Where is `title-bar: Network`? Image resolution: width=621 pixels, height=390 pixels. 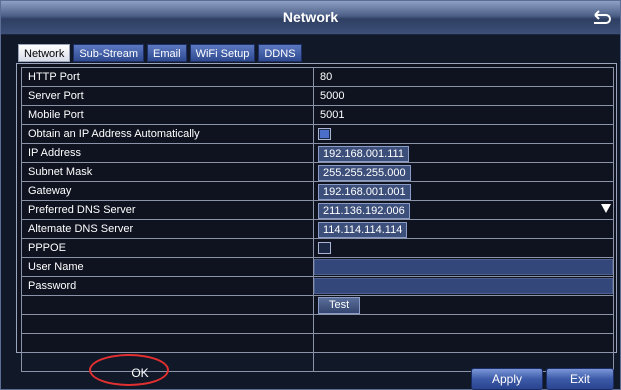
title-bar: Network is located at coordinates (310, 18).